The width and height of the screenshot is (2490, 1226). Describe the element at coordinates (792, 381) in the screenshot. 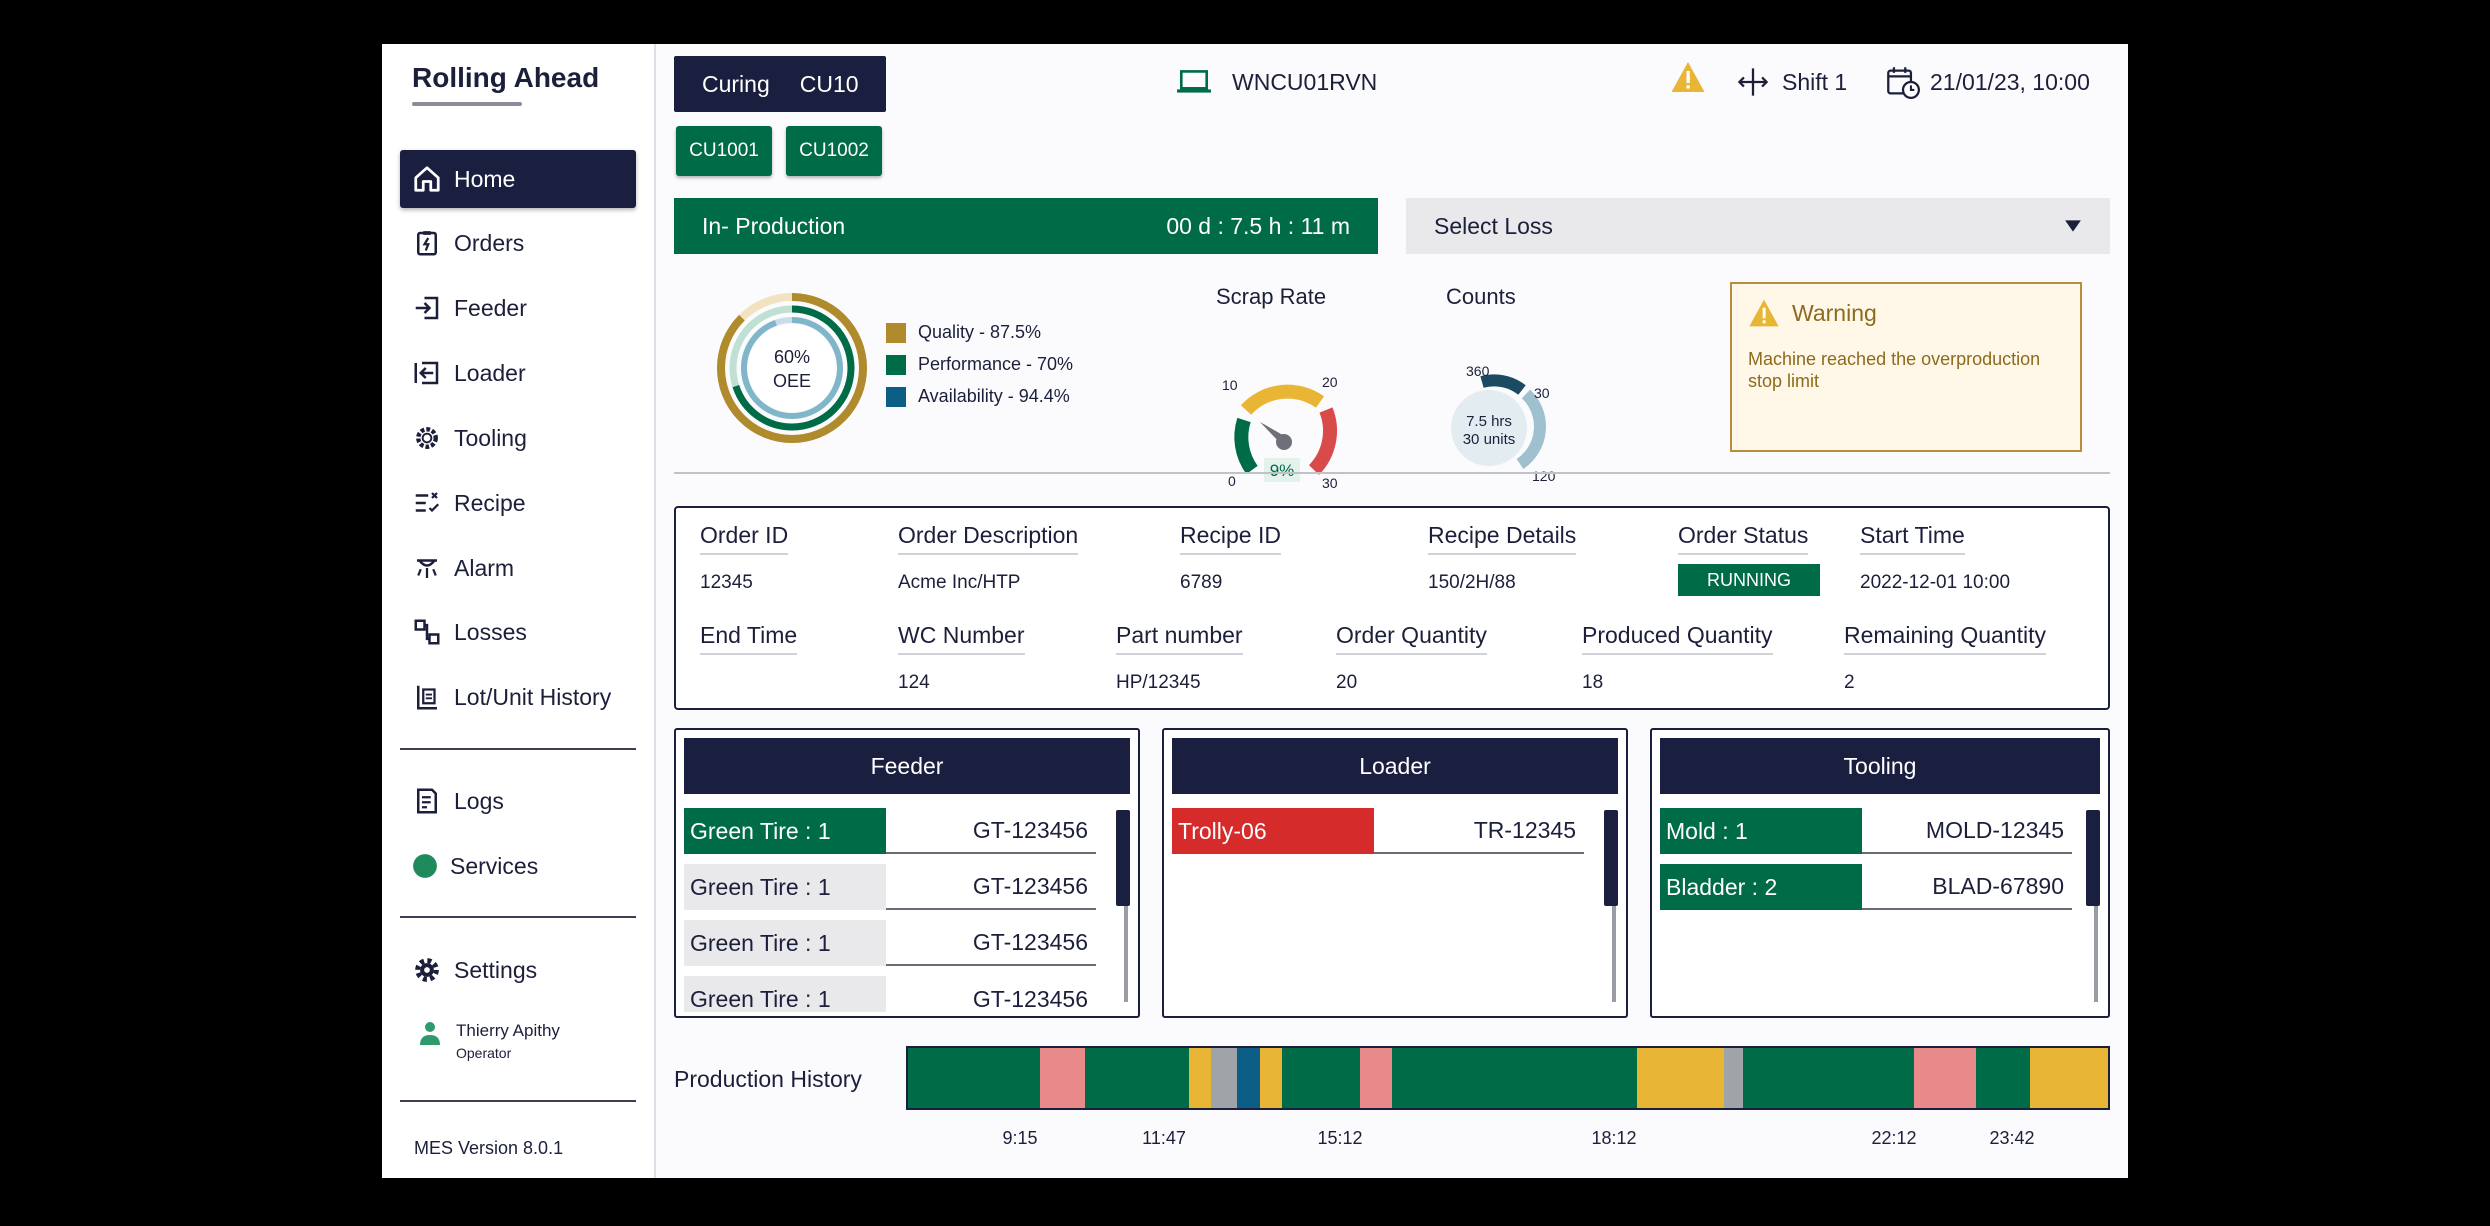

I see `oee-label: OEE` at that location.